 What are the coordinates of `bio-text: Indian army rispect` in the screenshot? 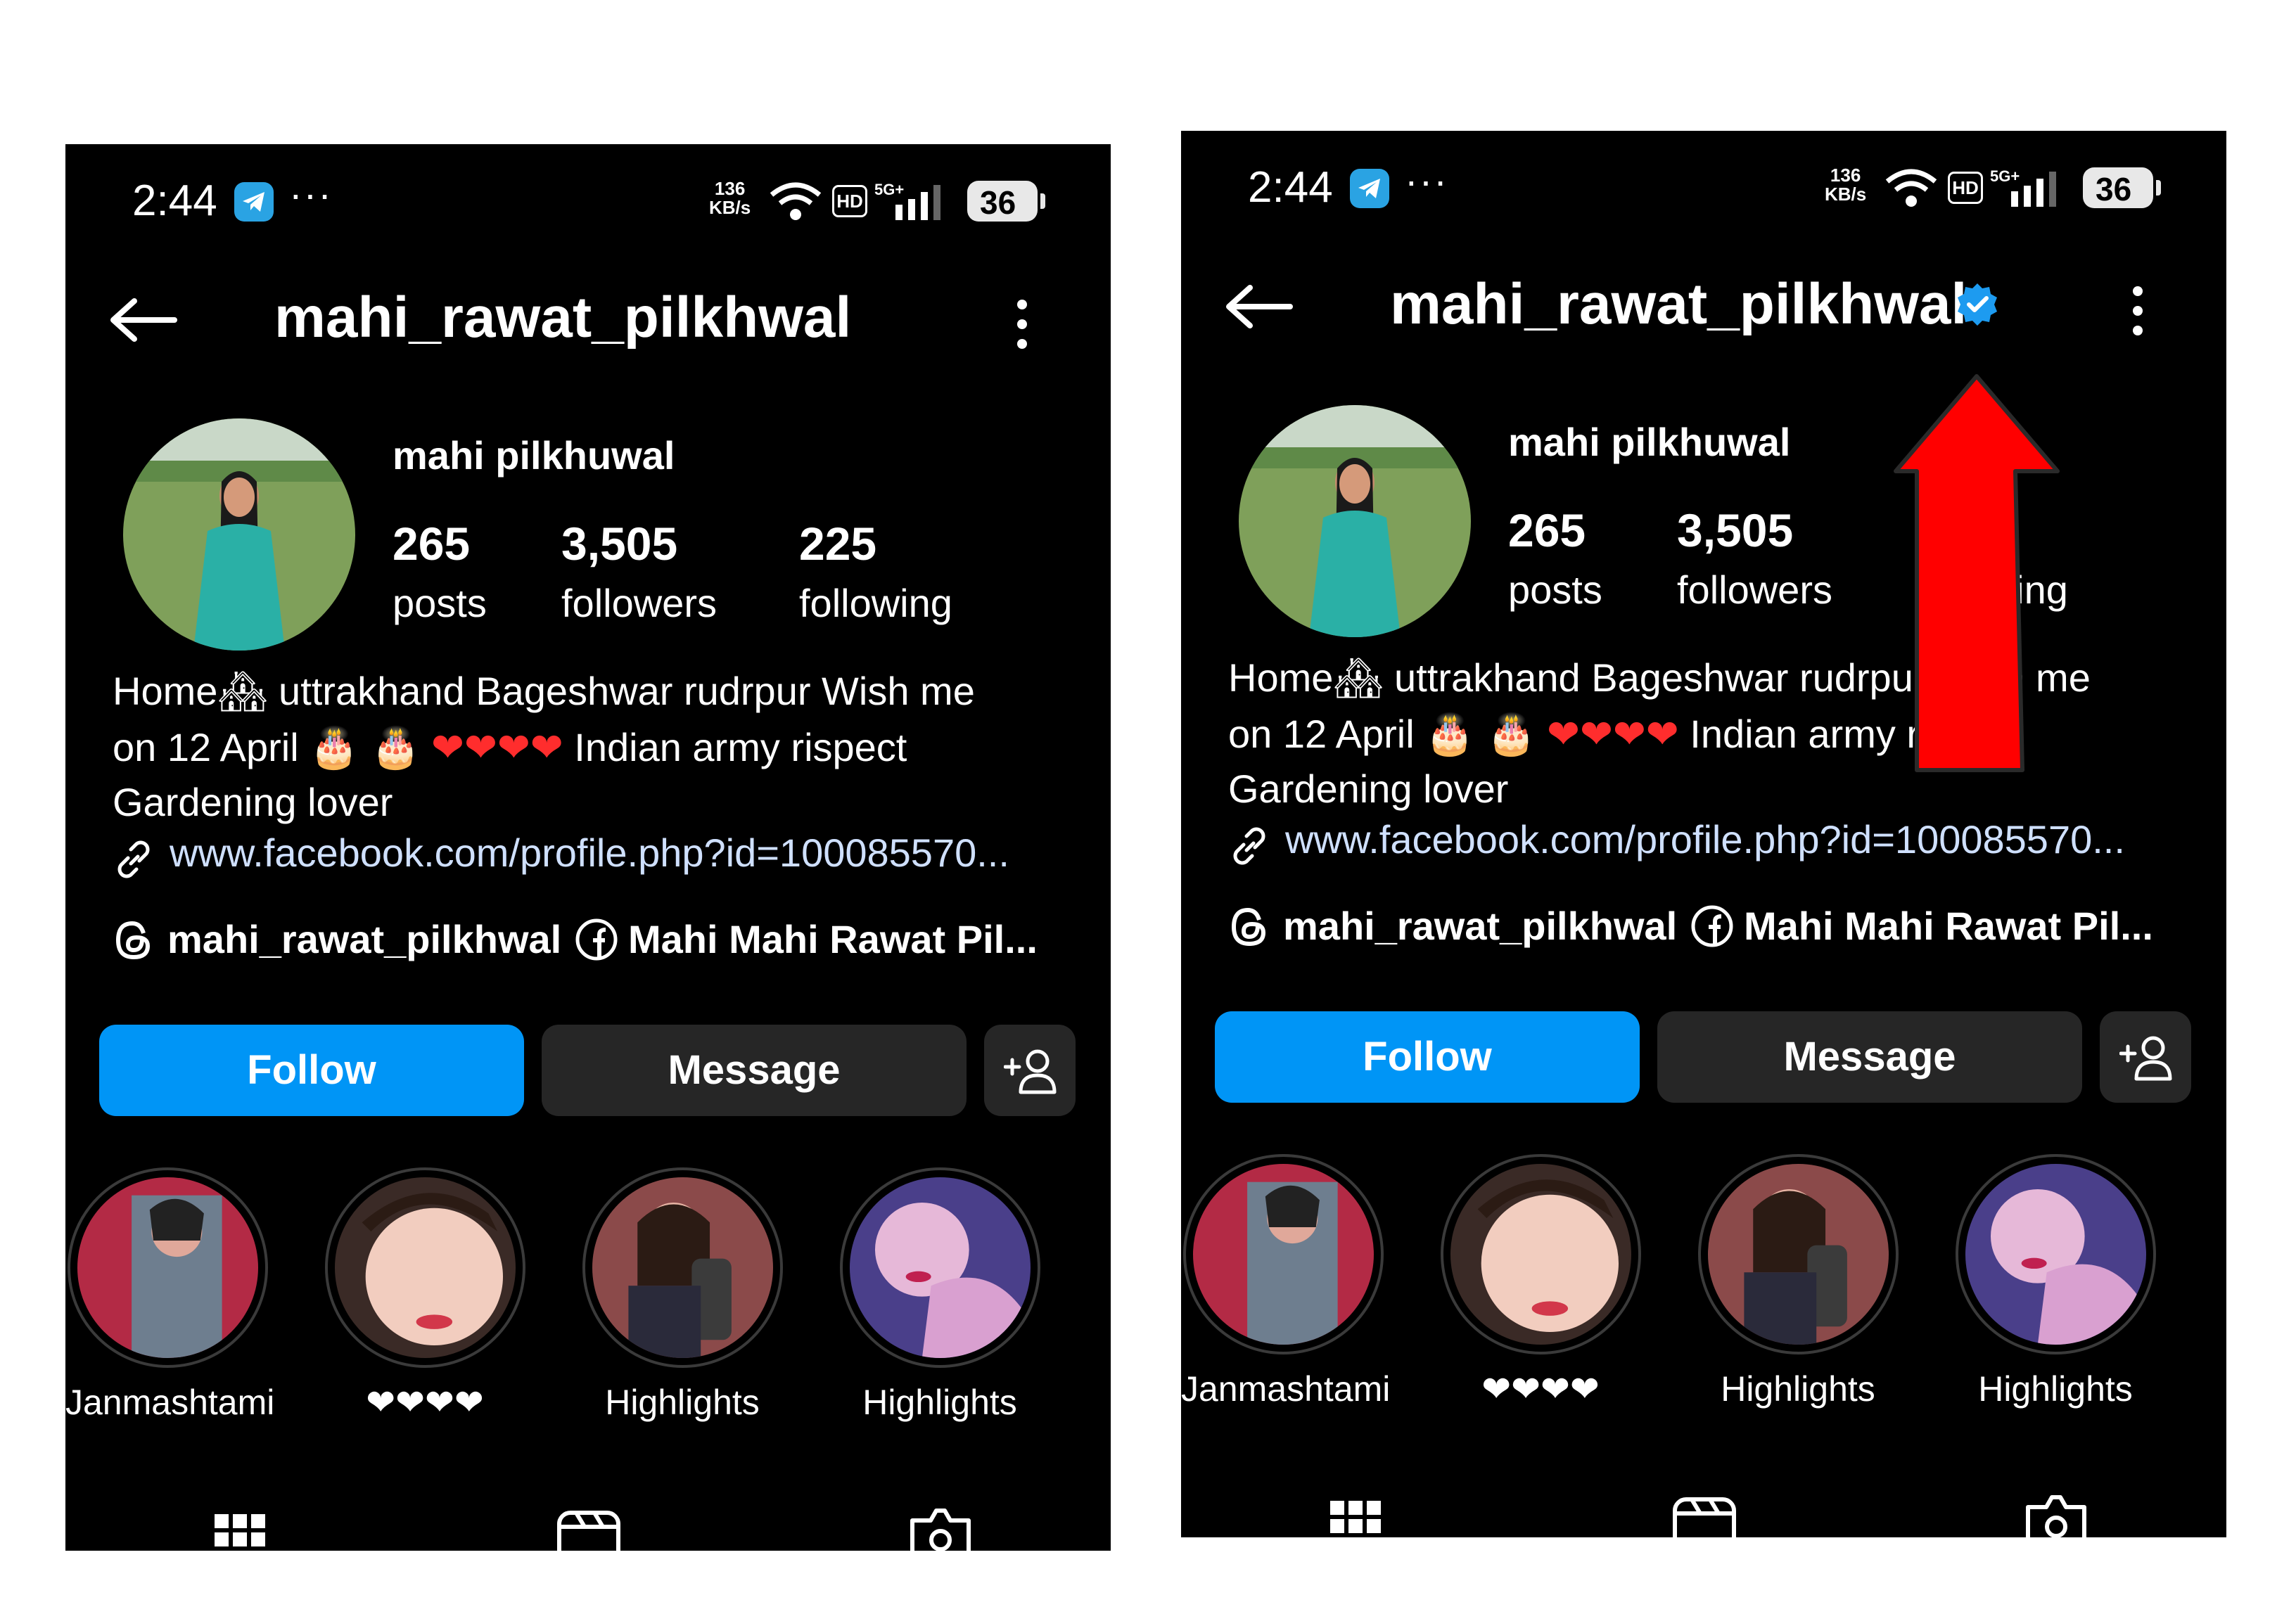 It's located at (735, 747).